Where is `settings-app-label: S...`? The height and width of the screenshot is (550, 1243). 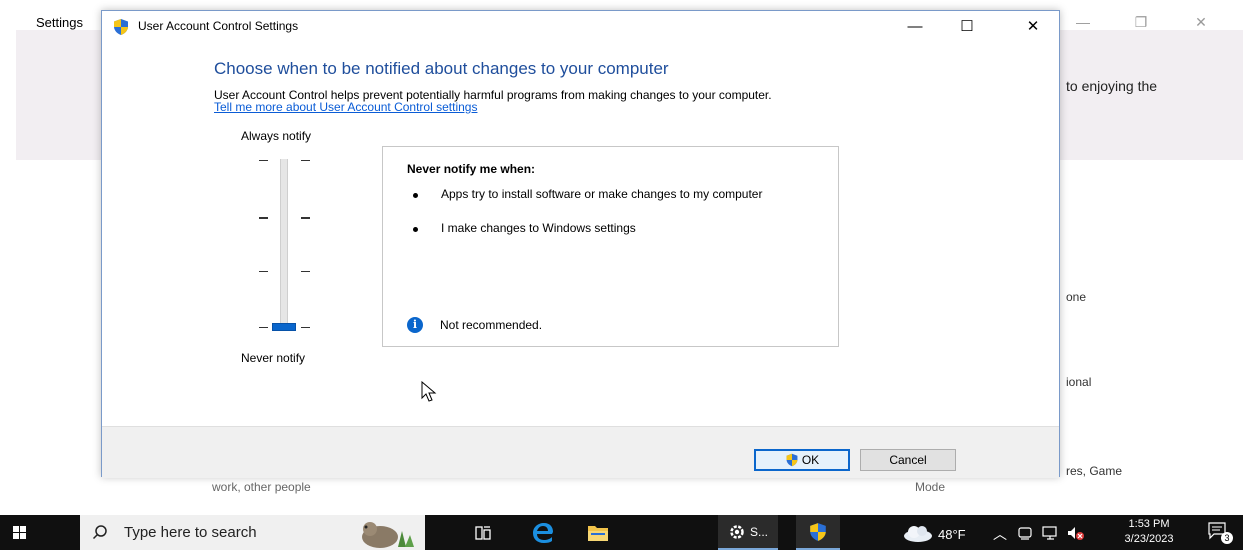 settings-app-label: S... is located at coordinates (758, 531).